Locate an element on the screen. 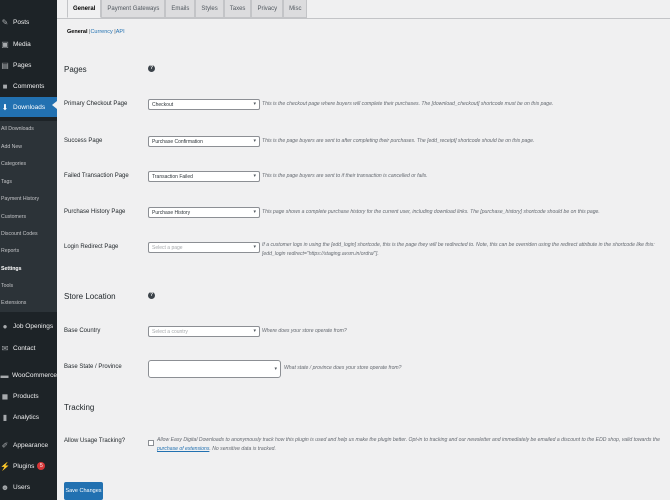 This screenshot has width=670, height=500. download-icon: ⬇ is located at coordinates (5, 107).